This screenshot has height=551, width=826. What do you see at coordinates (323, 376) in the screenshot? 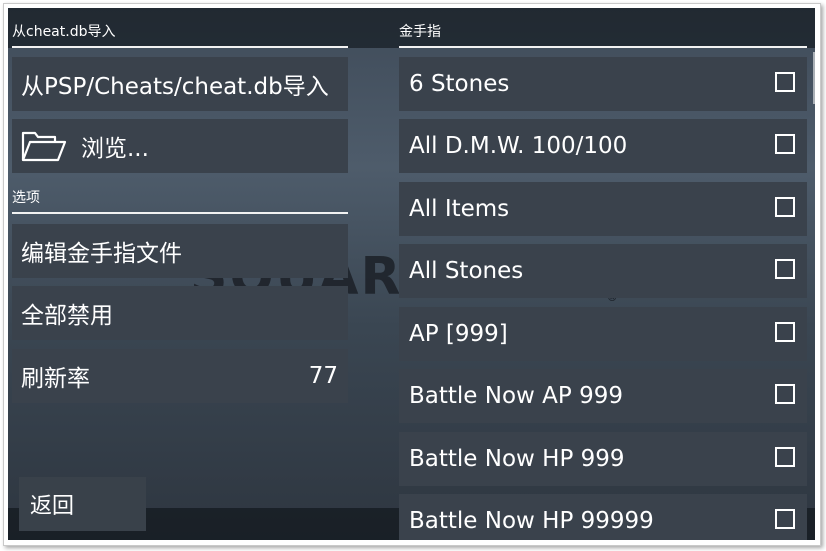
I see `refresh-rate-value: 77` at bounding box center [323, 376].